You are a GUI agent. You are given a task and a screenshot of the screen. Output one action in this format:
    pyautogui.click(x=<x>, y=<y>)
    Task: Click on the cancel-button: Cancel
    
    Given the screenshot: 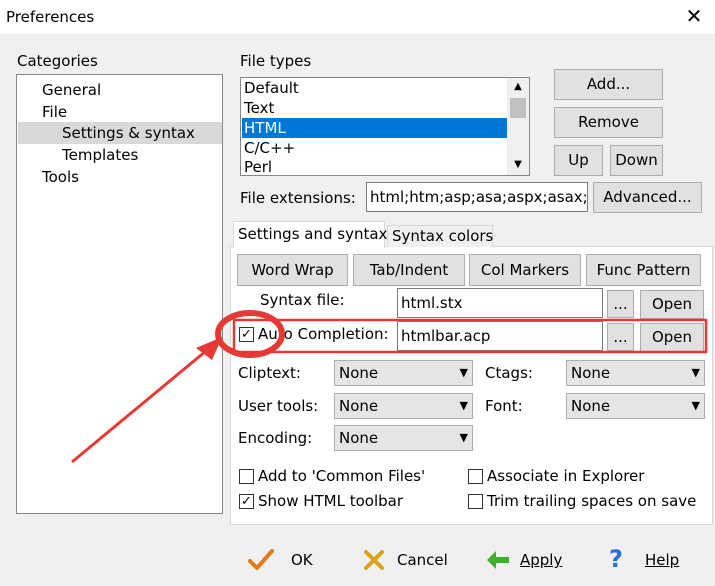 What is the action you would take?
    pyautogui.click(x=407, y=560)
    